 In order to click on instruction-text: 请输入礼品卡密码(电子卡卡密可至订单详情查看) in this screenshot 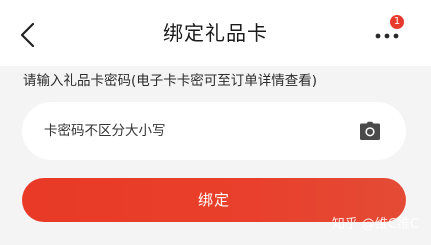, I will do `click(170, 81)`.